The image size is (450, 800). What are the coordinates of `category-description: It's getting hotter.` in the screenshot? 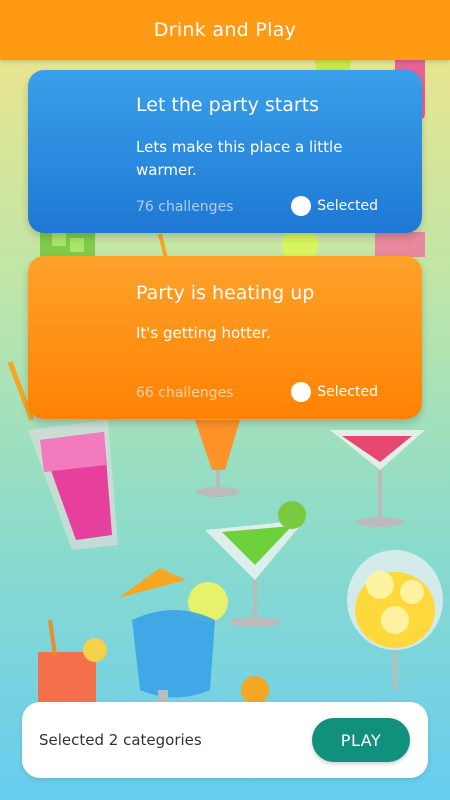 It's located at (203, 333).